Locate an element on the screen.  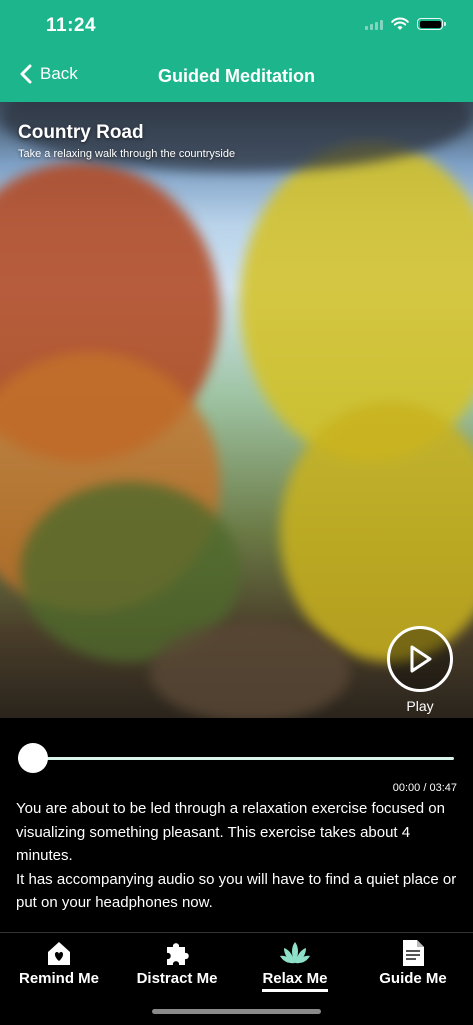
home-indicator is located at coordinates (236, 1011).